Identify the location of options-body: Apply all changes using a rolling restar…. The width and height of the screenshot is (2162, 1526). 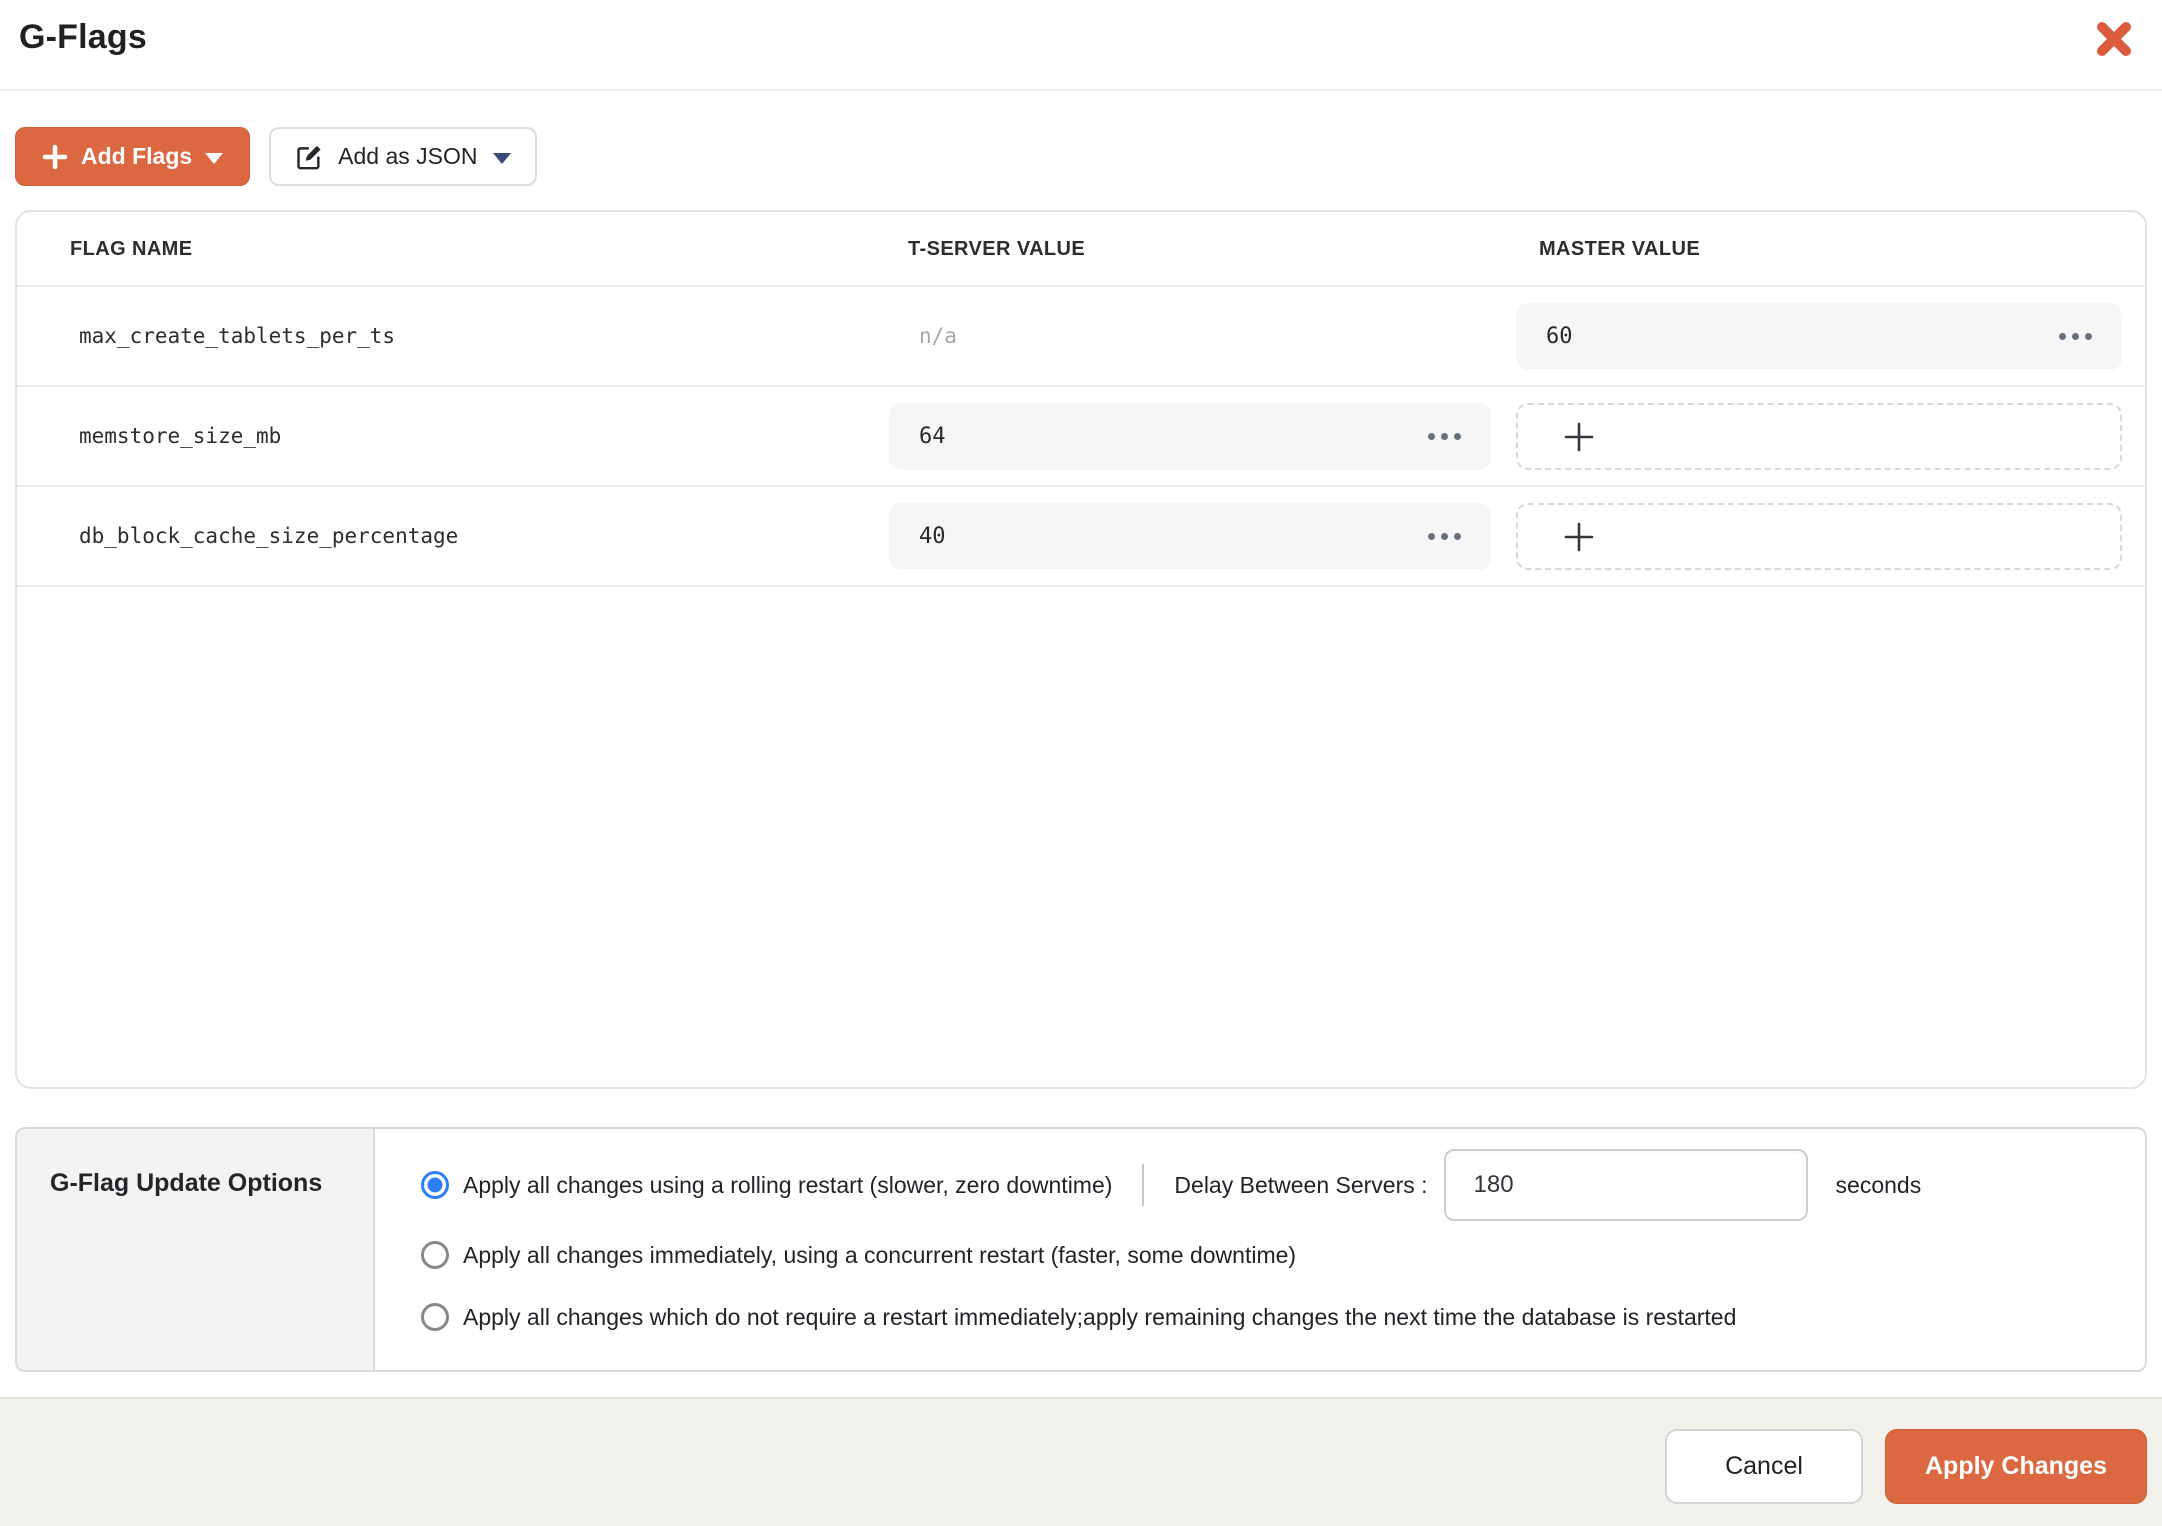
(1260, 1249).